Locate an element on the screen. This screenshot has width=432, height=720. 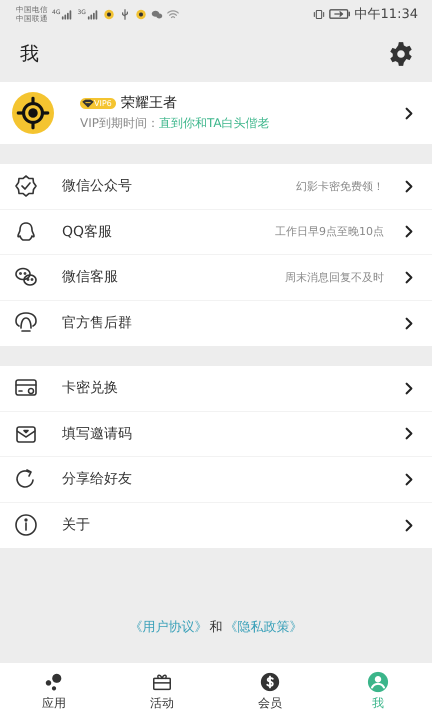
row-note: 工作日早9点至晚10点 is located at coordinates (329, 232).